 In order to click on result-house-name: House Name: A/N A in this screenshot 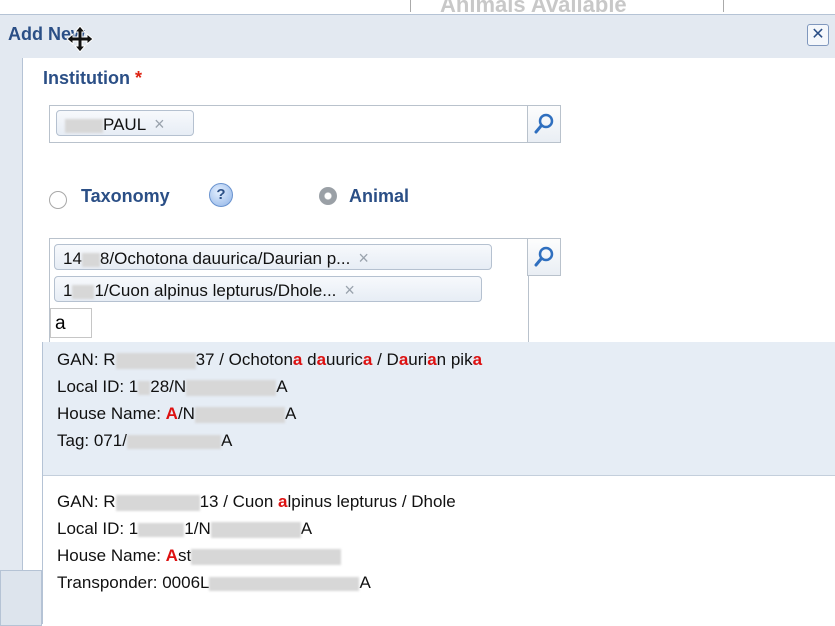, I will do `click(177, 413)`.